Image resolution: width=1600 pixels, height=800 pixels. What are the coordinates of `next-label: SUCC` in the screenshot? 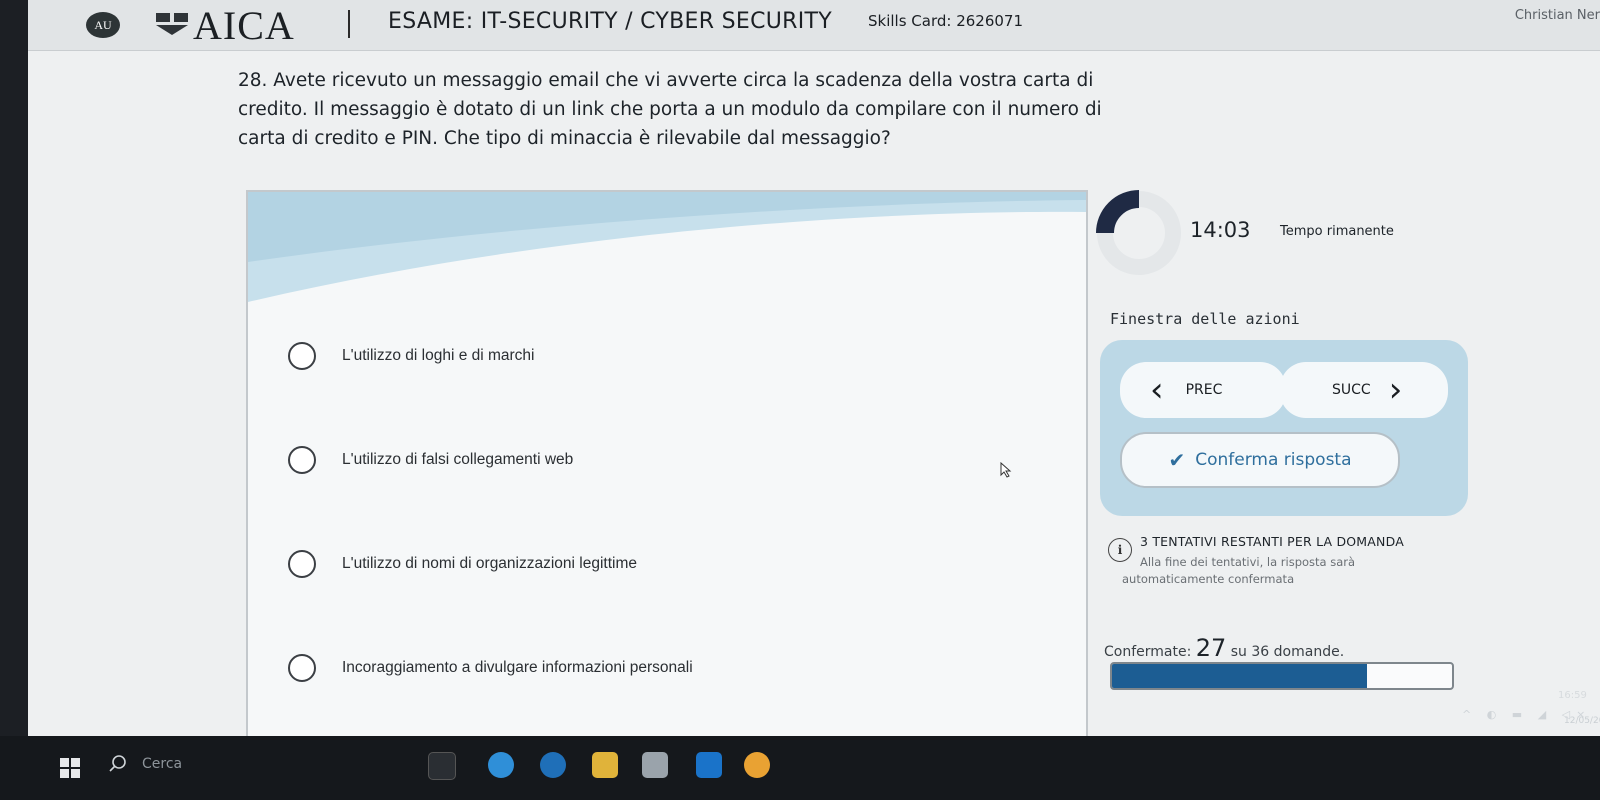 It's located at (1351, 390).